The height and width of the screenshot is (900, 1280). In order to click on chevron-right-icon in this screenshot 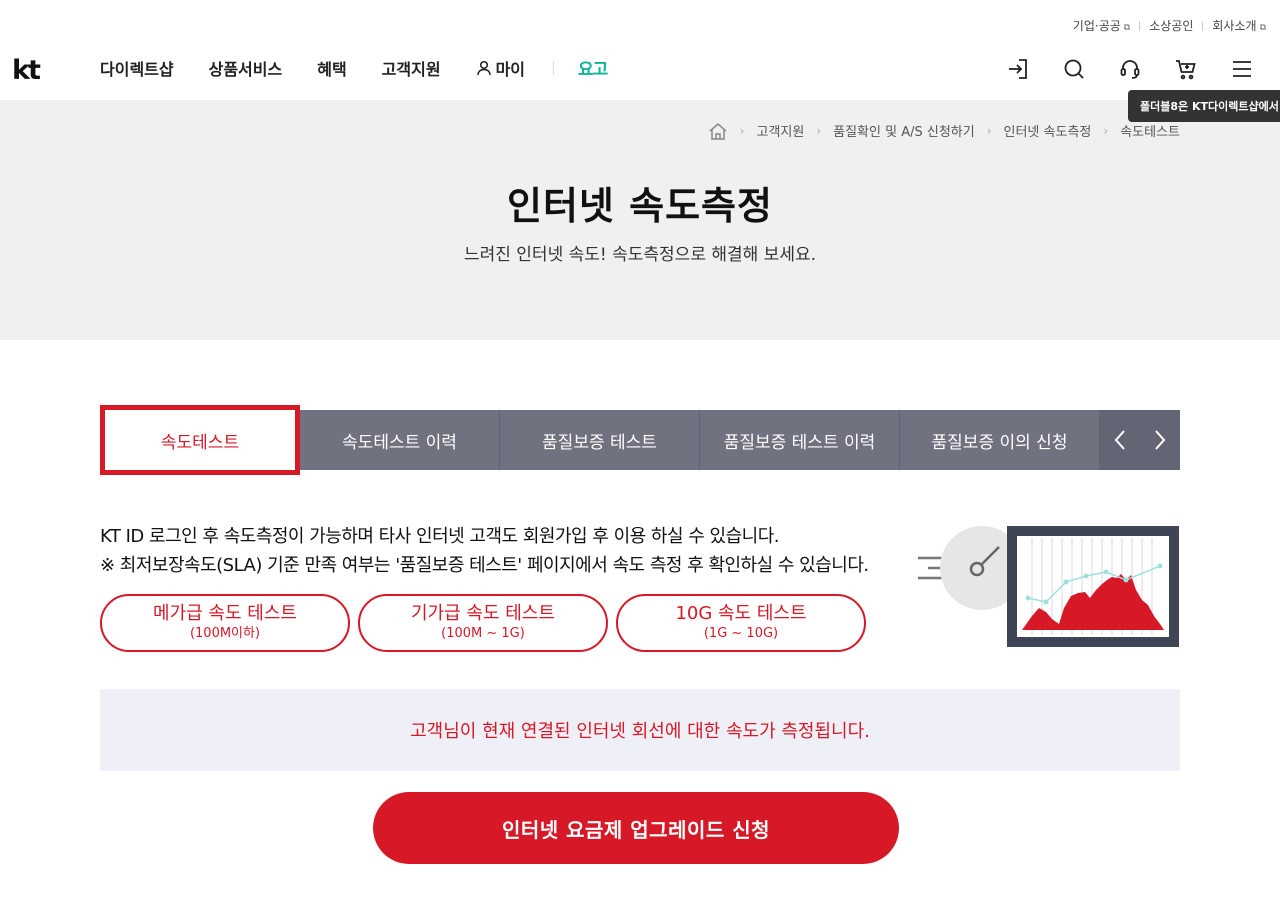, I will do `click(1160, 440)`.